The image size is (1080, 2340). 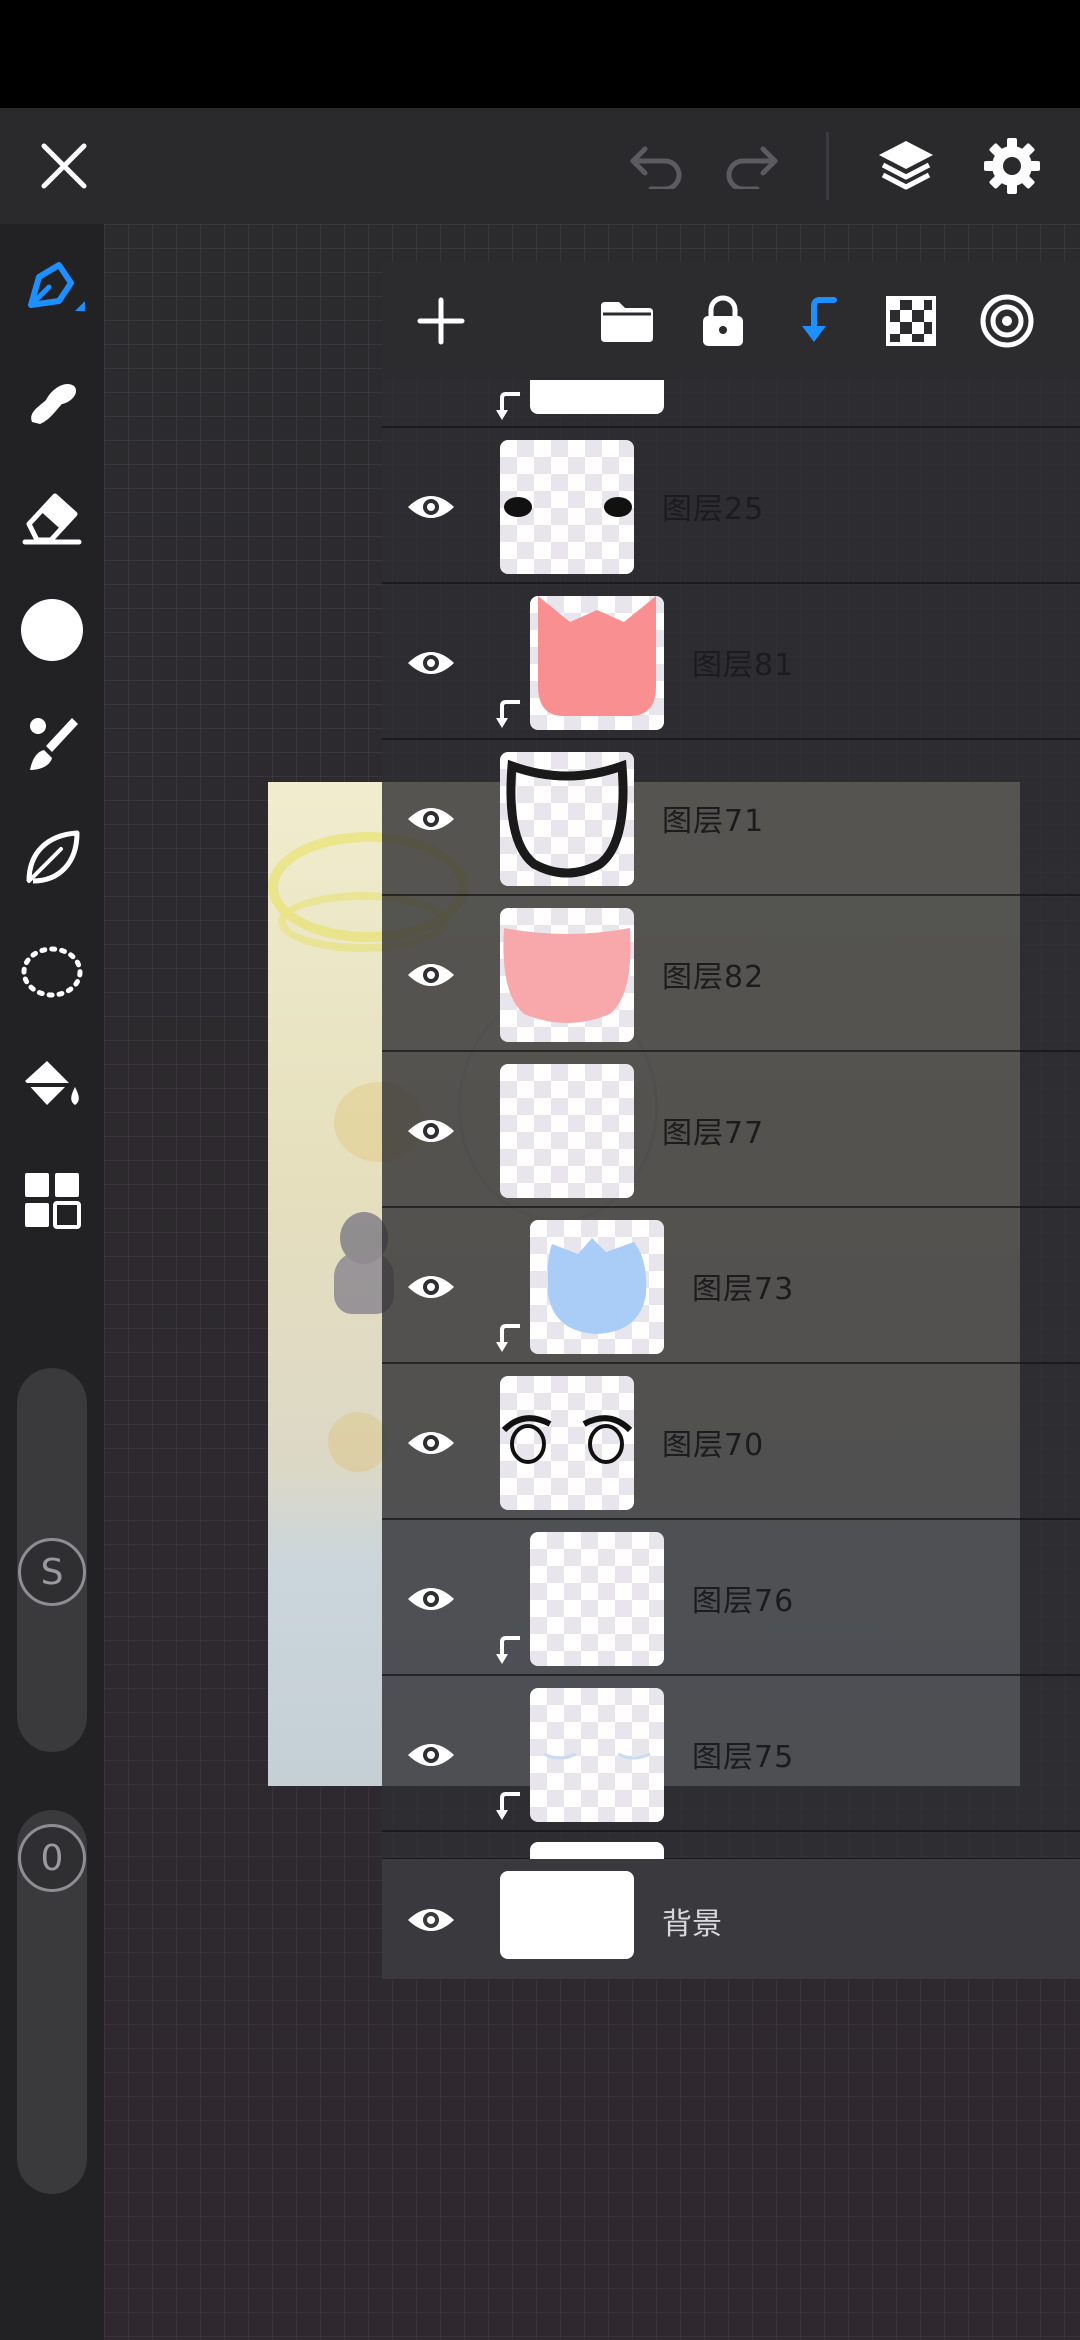 I want to click on layer-row: 图层77, so click(x=731, y=1130).